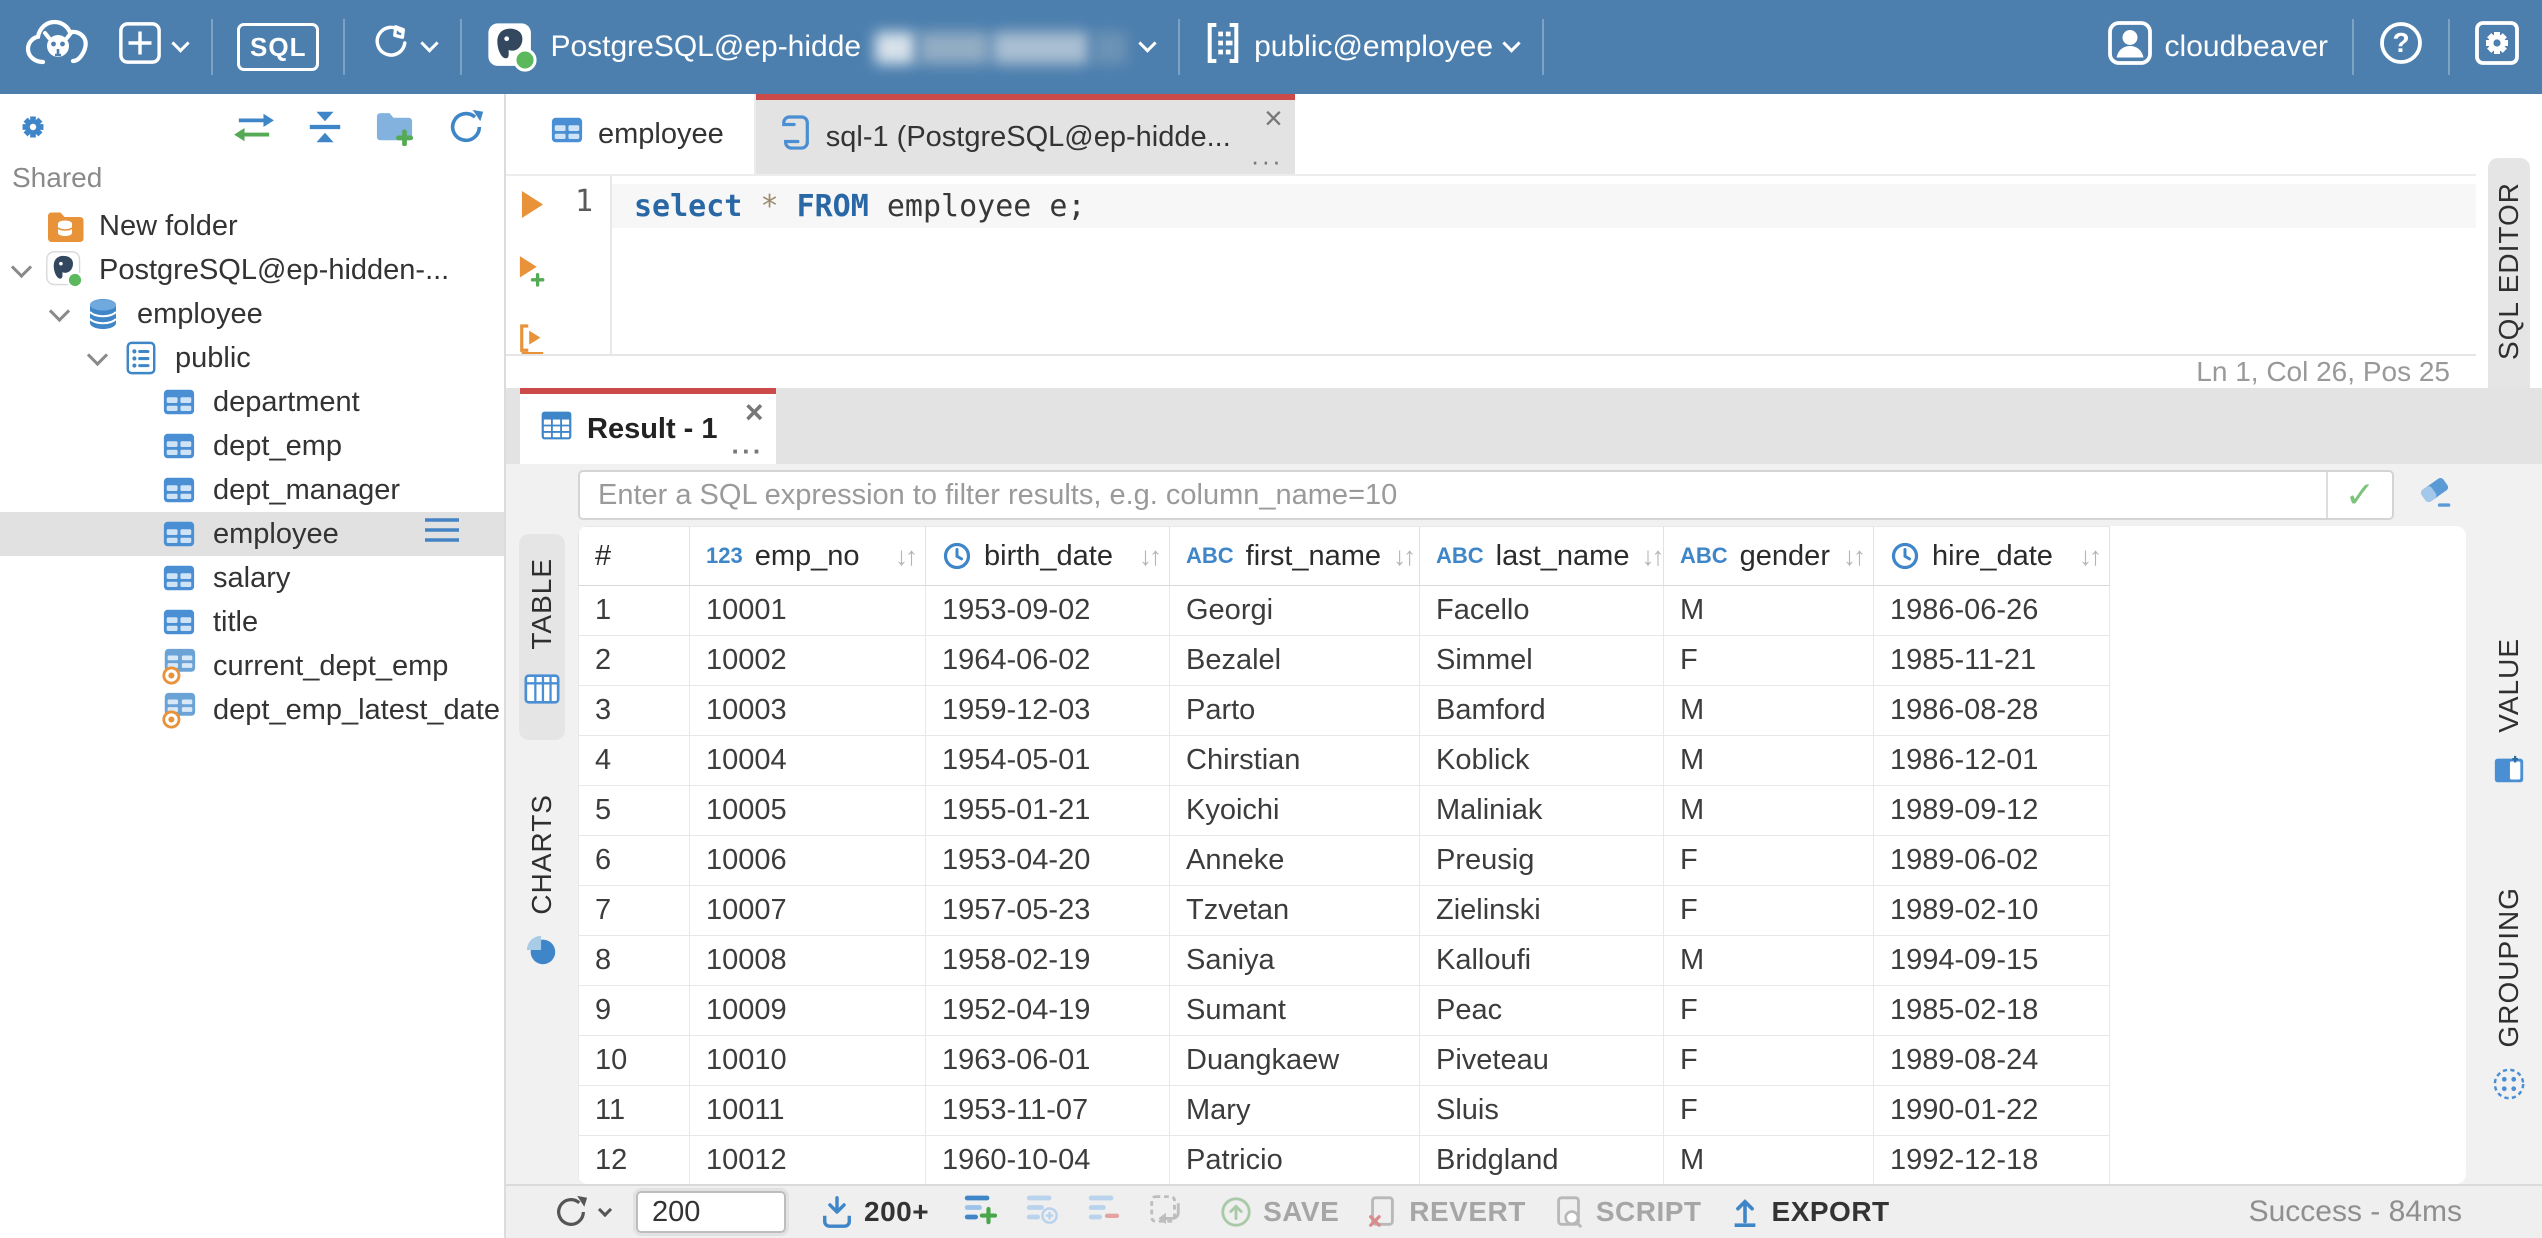 This screenshot has width=2542, height=1238. Describe the element at coordinates (648, 426) in the screenshot. I see `tab-result-1: Result - 1 × ···` at that location.